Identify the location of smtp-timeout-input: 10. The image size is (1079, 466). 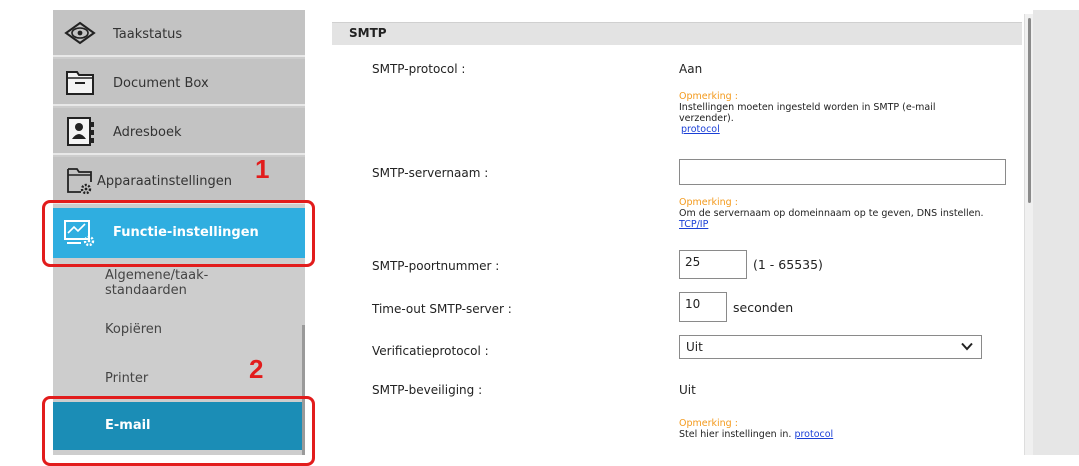
(703, 307).